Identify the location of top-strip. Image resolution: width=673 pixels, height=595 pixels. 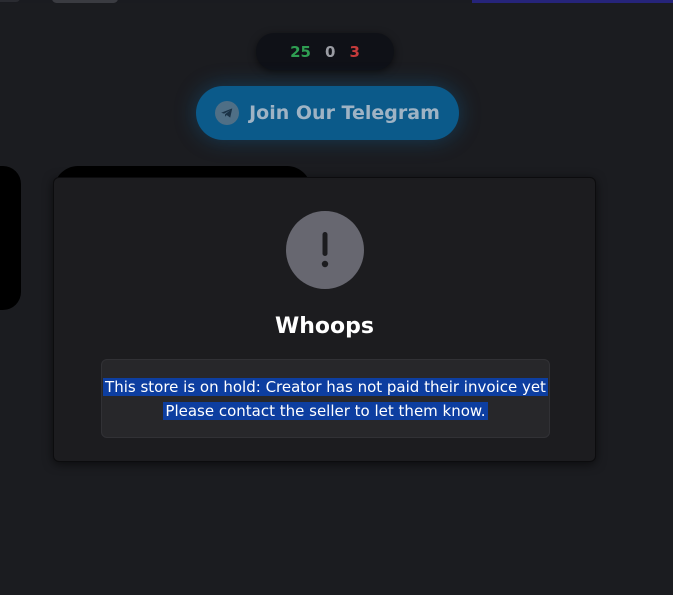
(336, 1).